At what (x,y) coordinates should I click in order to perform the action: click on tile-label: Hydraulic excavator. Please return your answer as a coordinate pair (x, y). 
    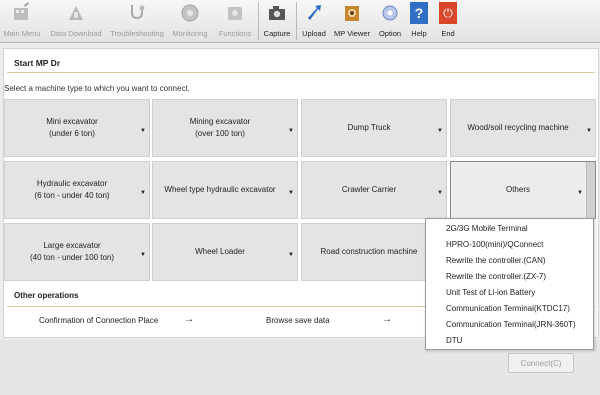
    Looking at the image, I should click on (72, 184).